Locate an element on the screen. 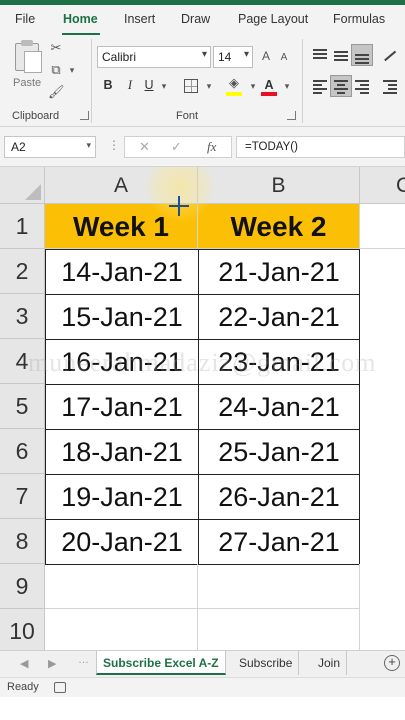 The height and width of the screenshot is (720, 405). tab-formulas: Formulas is located at coordinates (359, 19).